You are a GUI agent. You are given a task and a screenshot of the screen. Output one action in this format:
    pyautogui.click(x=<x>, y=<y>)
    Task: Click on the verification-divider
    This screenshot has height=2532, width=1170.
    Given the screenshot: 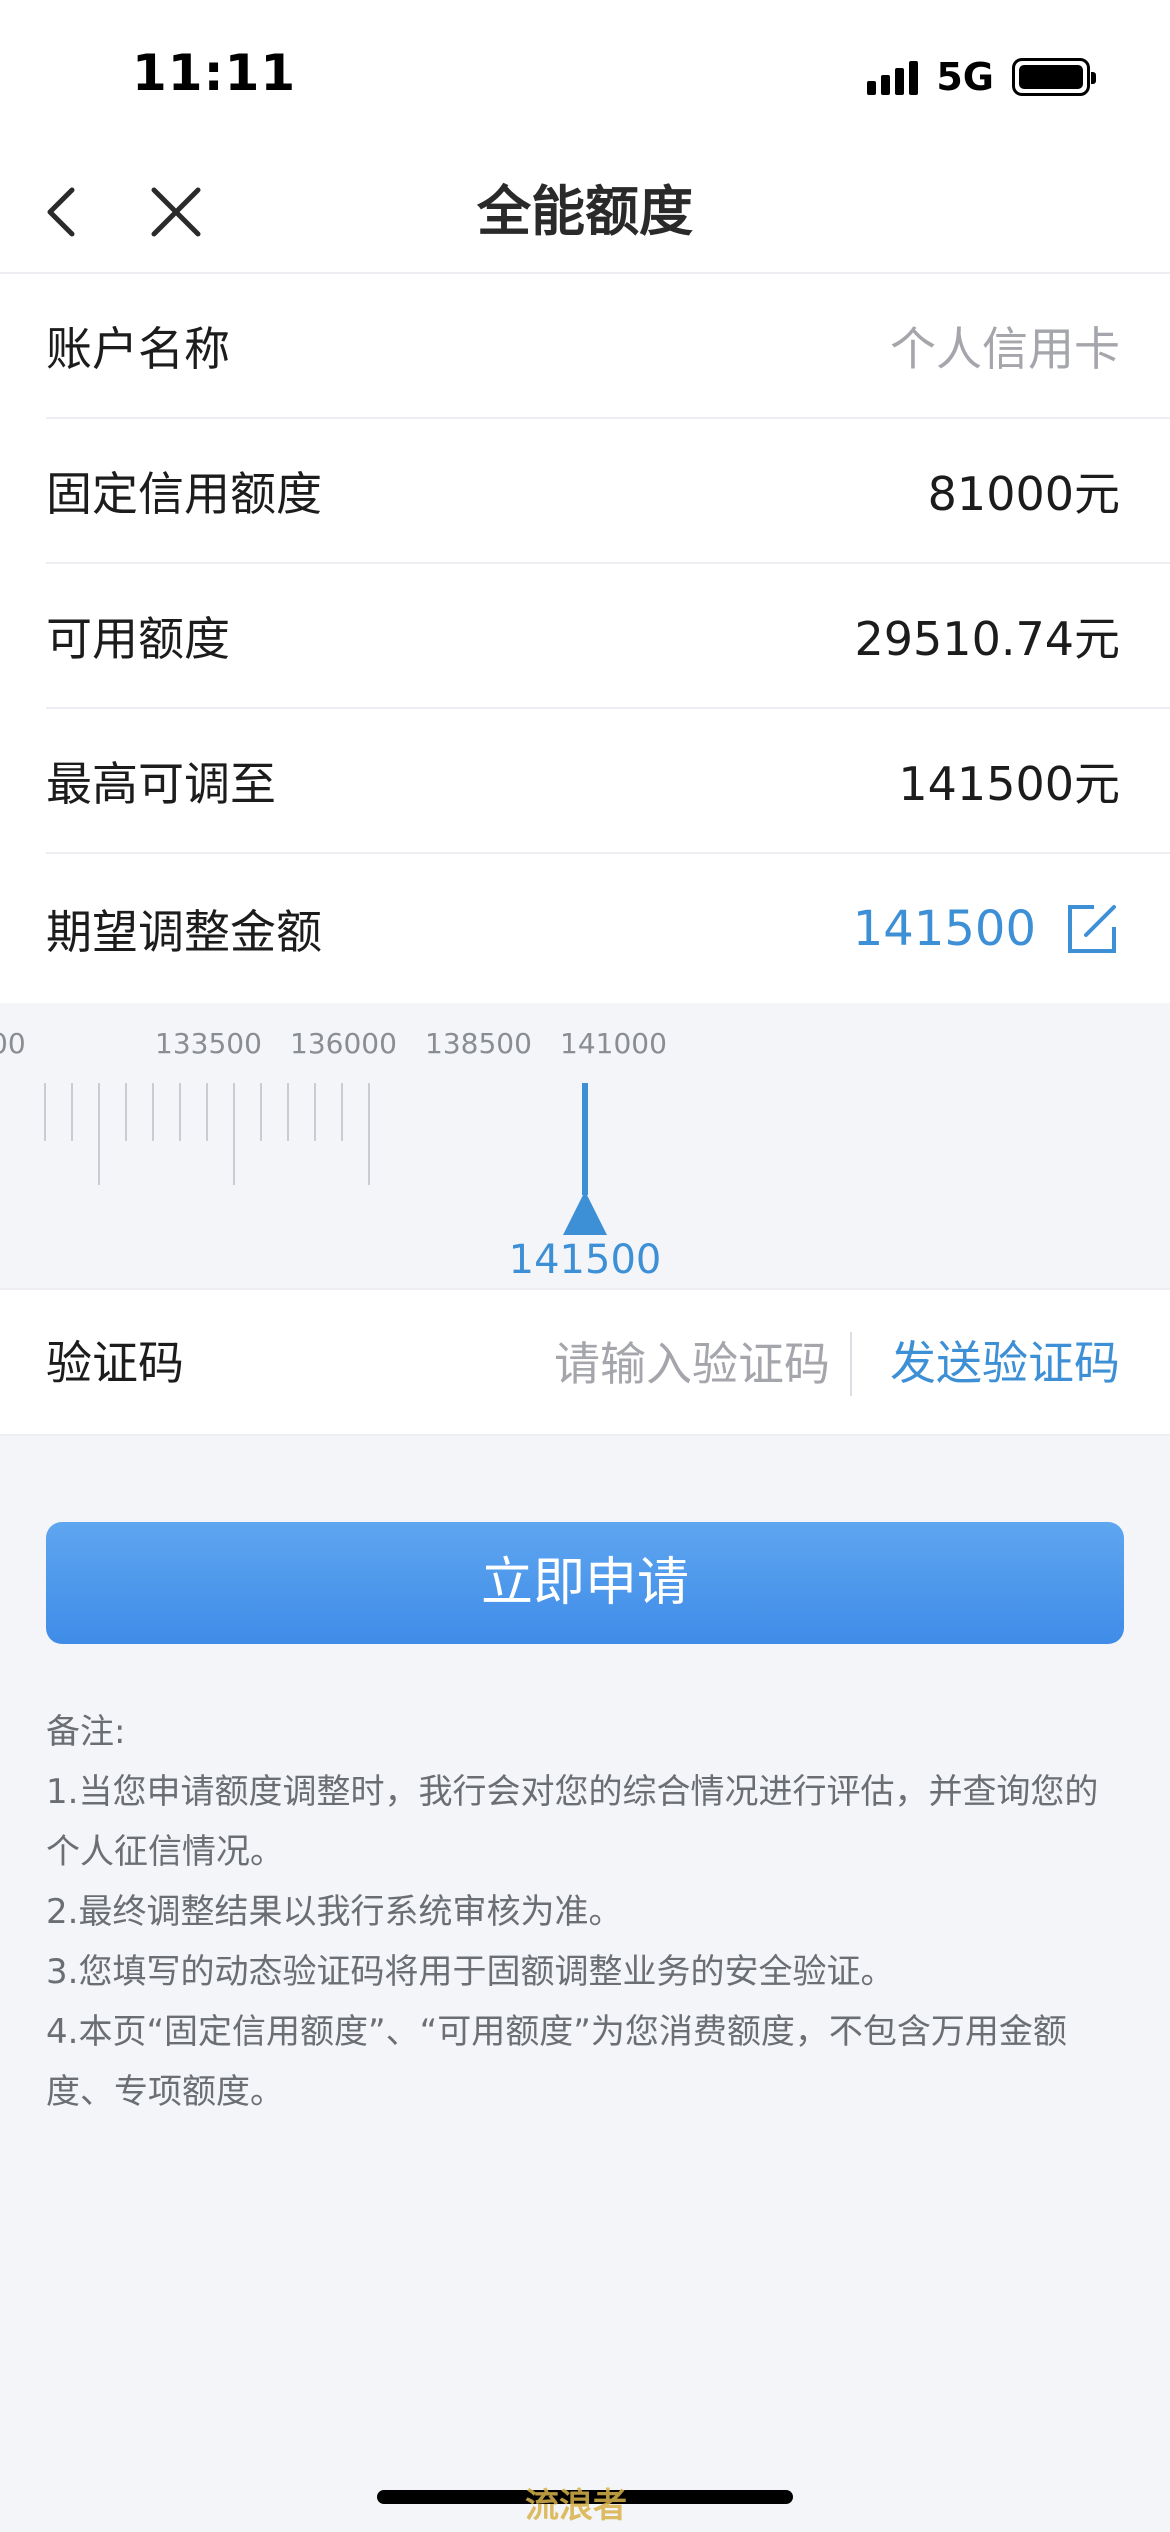 What is the action you would take?
    pyautogui.click(x=851, y=1364)
    